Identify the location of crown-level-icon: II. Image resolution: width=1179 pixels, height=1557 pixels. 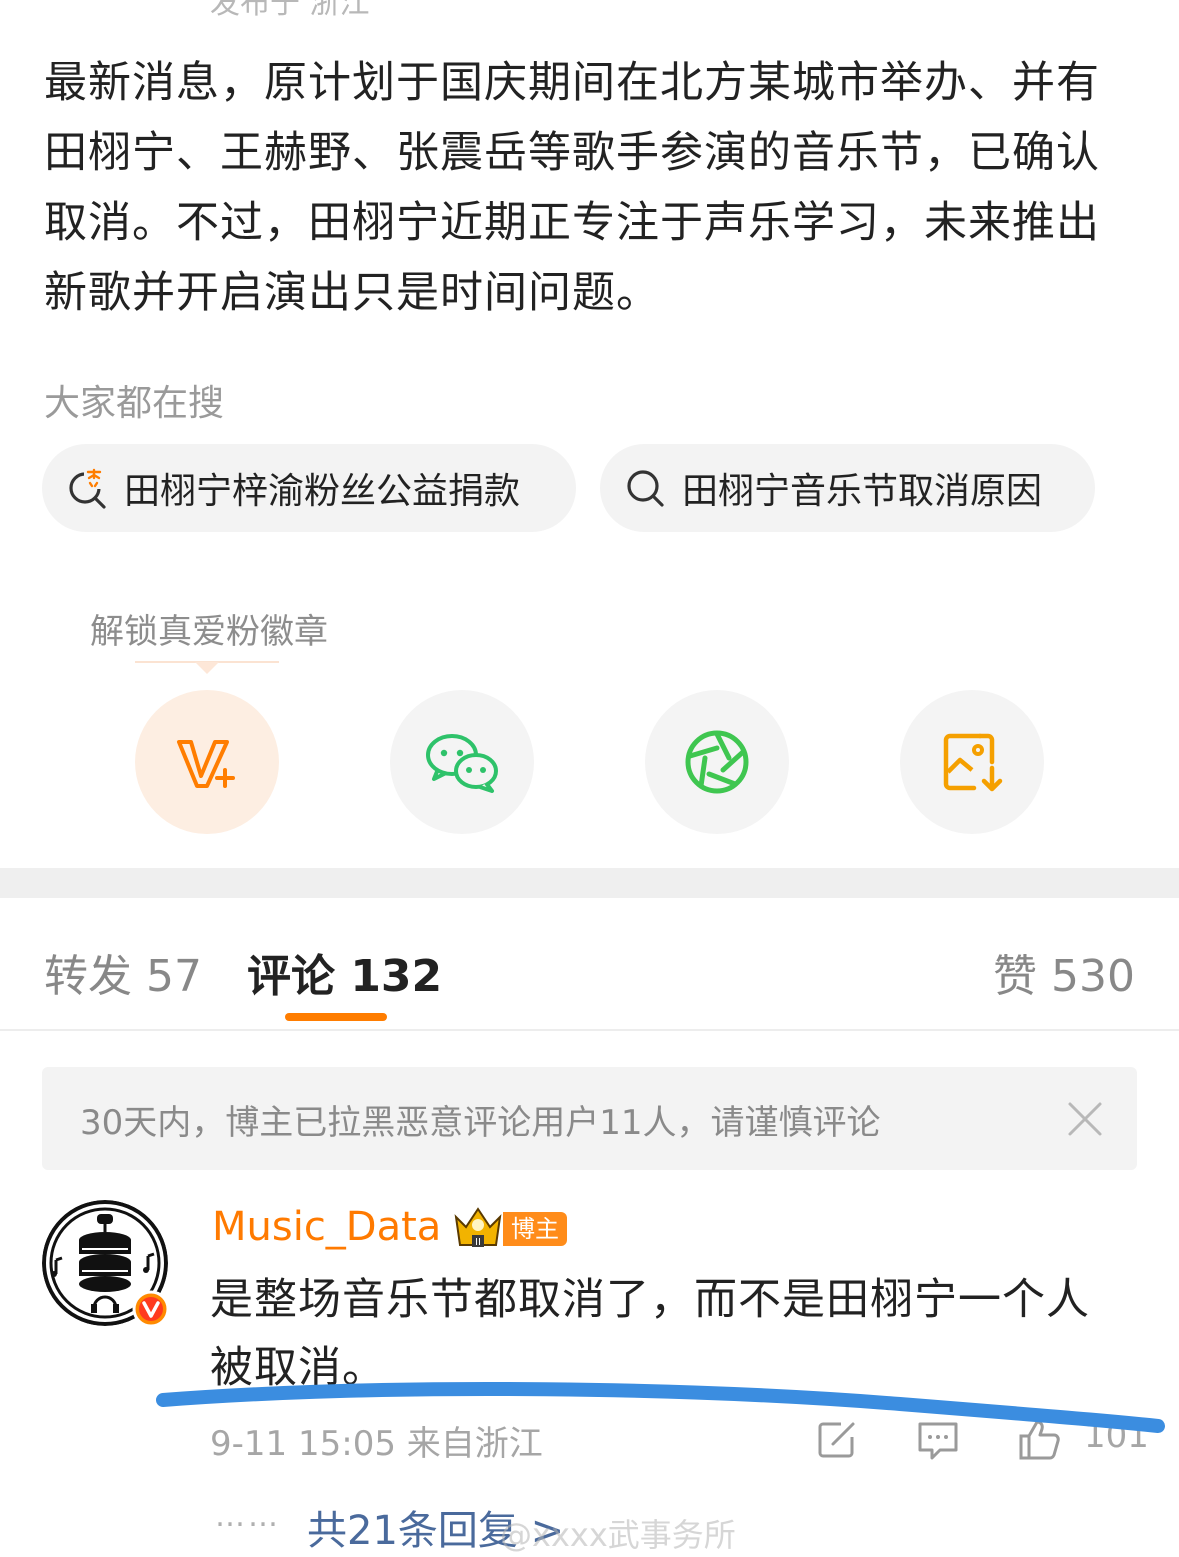
(478, 1227).